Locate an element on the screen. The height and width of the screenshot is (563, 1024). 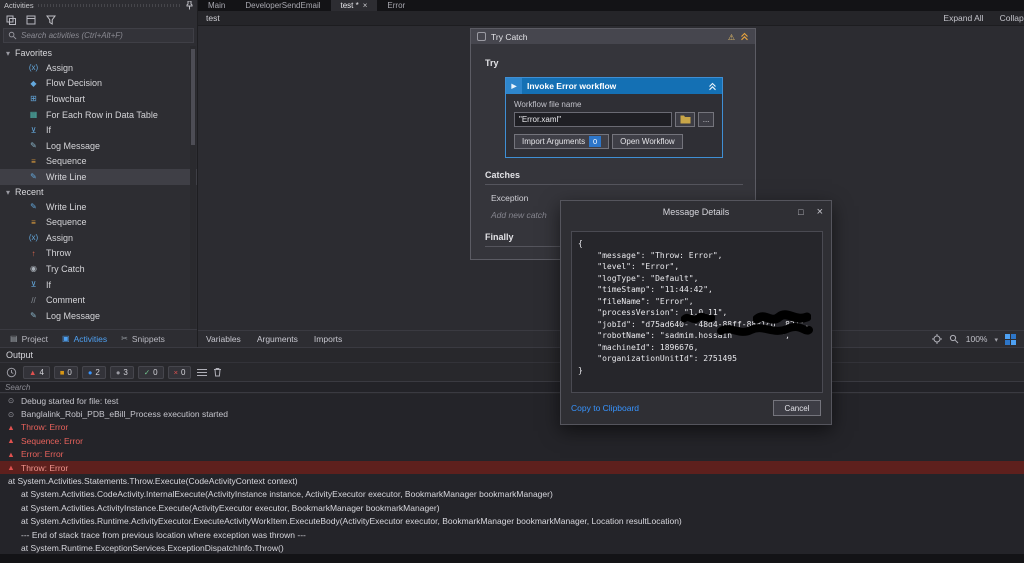
output-filter-toggle: ● 3 is located at coordinates (121, 372).